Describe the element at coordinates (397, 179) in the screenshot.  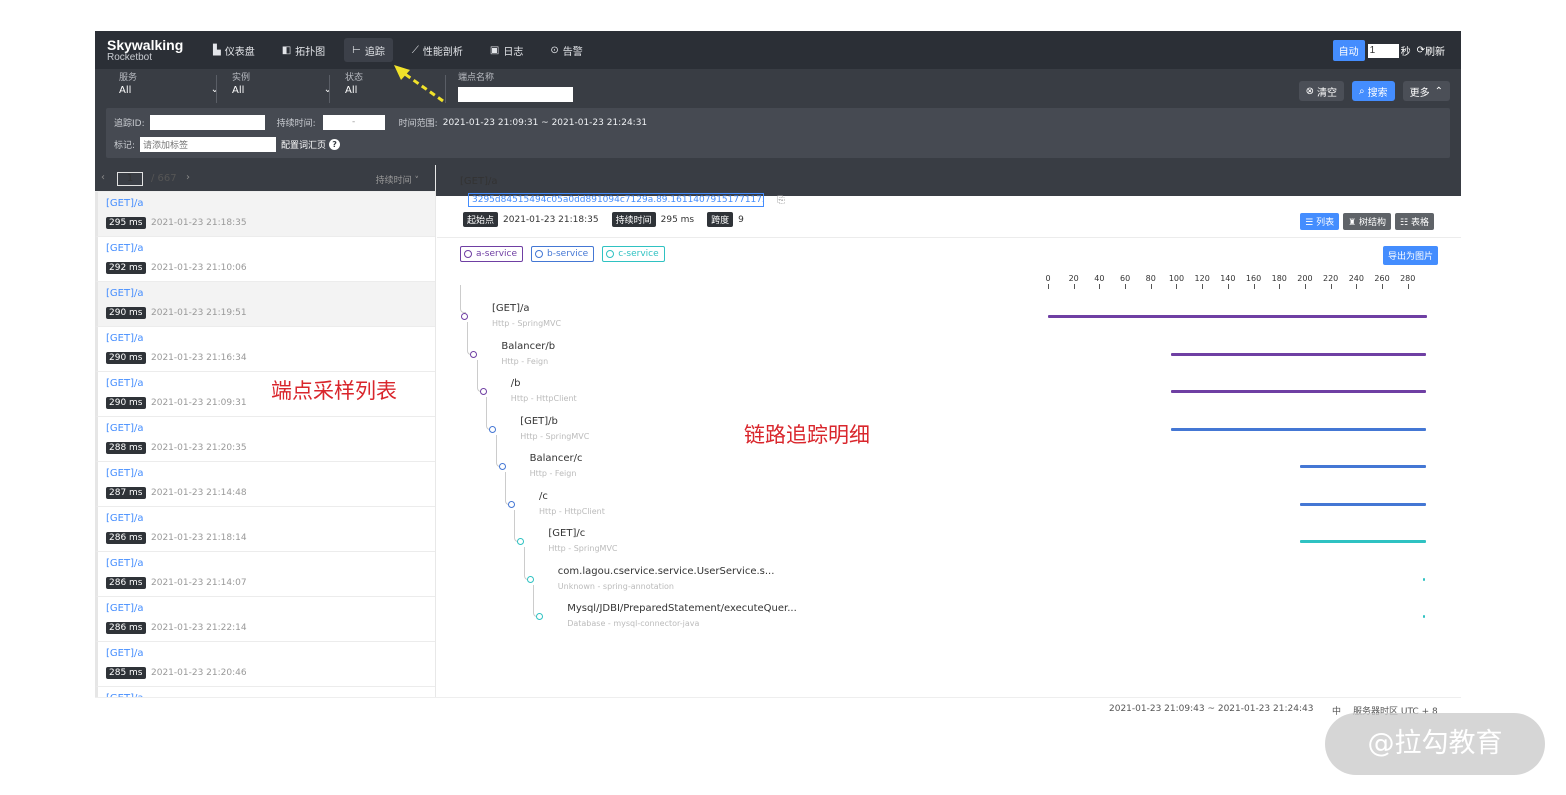
I see `sort-select: 持续时间 ˅` at that location.